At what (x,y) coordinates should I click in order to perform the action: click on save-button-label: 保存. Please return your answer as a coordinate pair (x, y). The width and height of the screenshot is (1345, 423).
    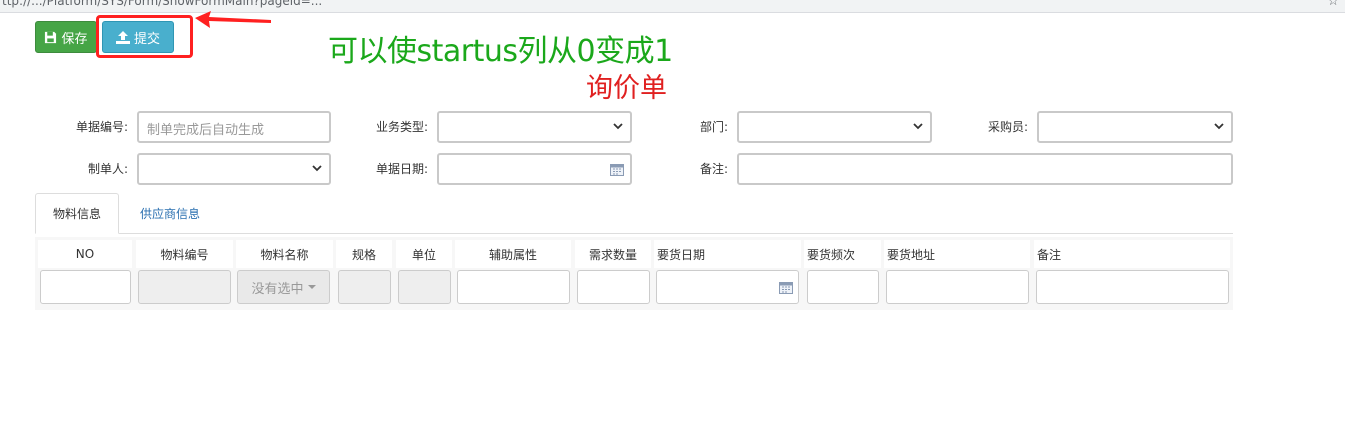
    Looking at the image, I should click on (74, 39).